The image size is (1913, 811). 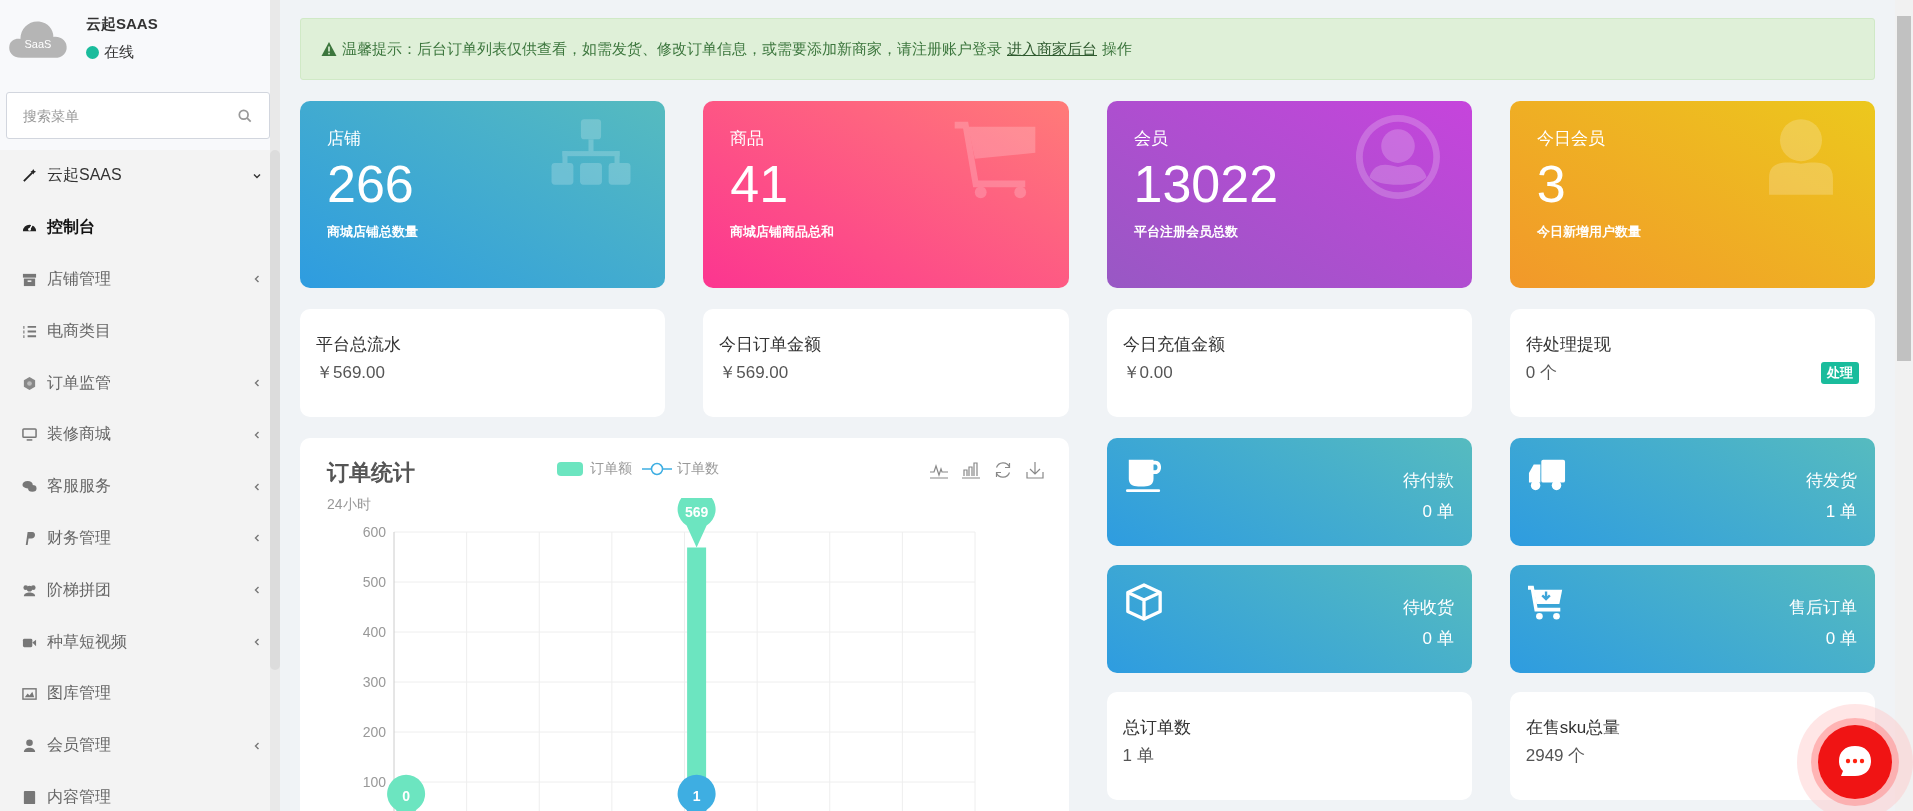 I want to click on order-status-label: 待发货, so click(x=1831, y=481).